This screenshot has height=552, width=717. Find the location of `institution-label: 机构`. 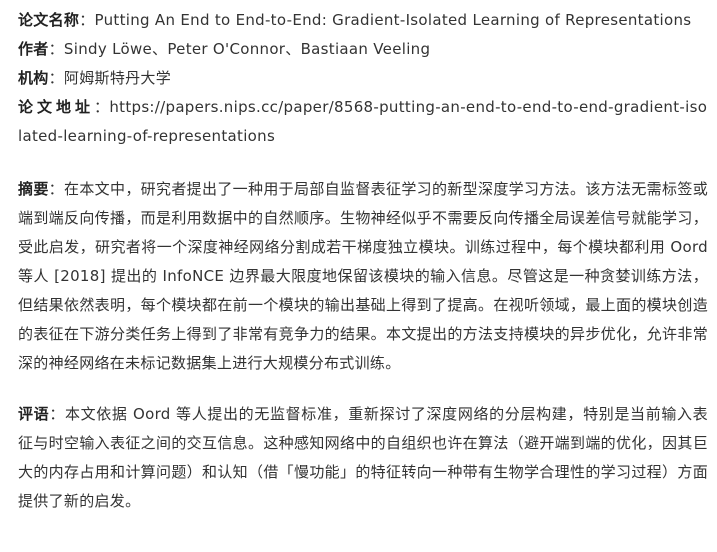

institution-label: 机构 is located at coordinates (33, 78).